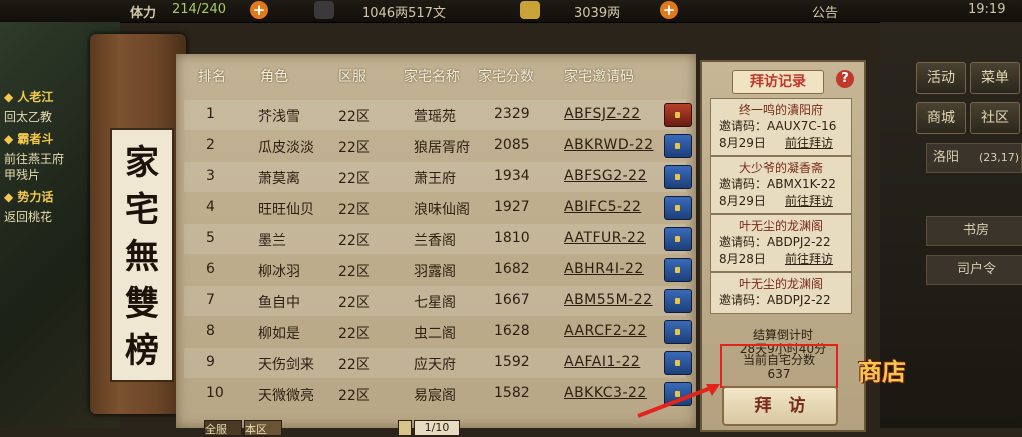 The width and height of the screenshot is (1022, 437). What do you see at coordinates (602, 207) in the screenshot?
I see `invite-code-cell: ABIFC5-22` at bounding box center [602, 207].